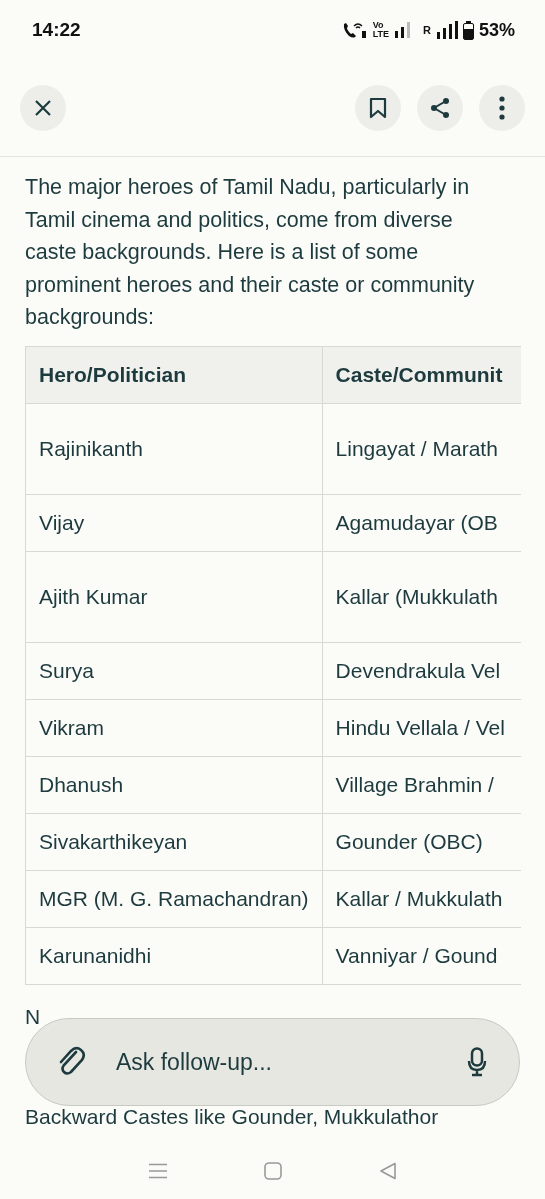 The image size is (545, 1199). Describe the element at coordinates (421, 374) in the screenshot. I see `column-header: Caste/Communit` at that location.